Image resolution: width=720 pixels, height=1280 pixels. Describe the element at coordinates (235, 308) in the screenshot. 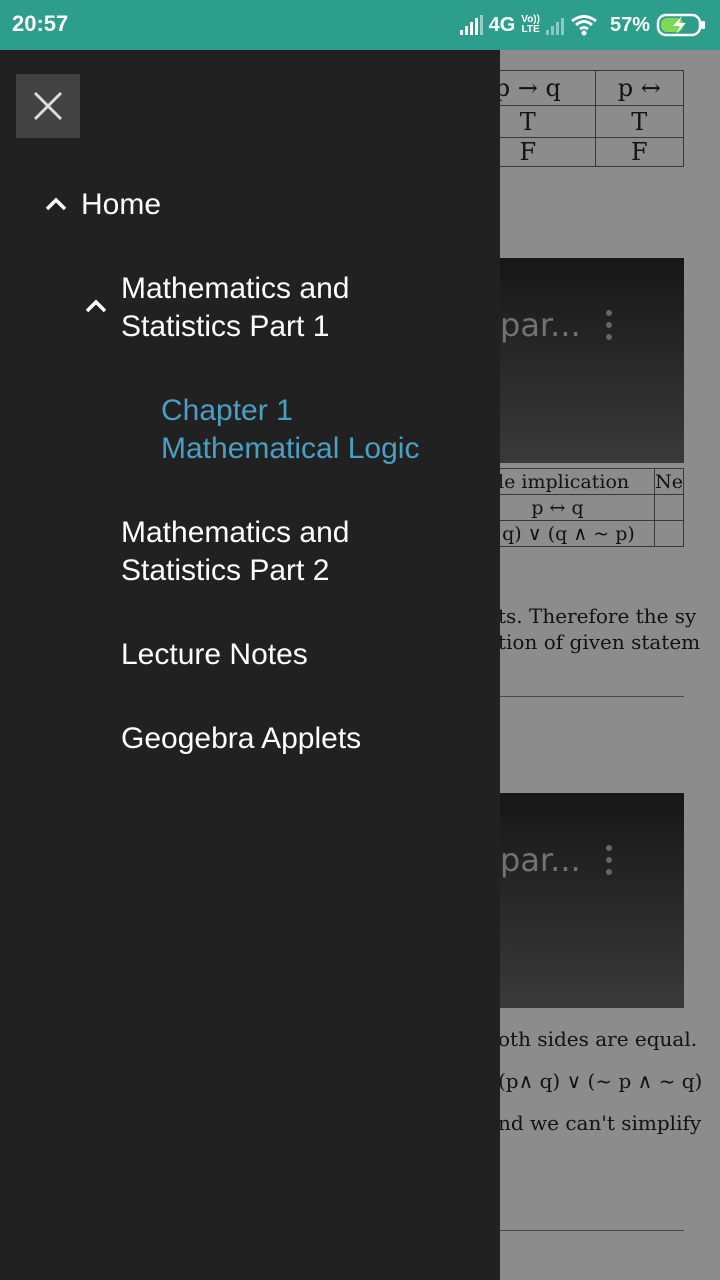

I see `nav-item-math-stats-part-1: Mathematics and Statistics Part 1` at that location.